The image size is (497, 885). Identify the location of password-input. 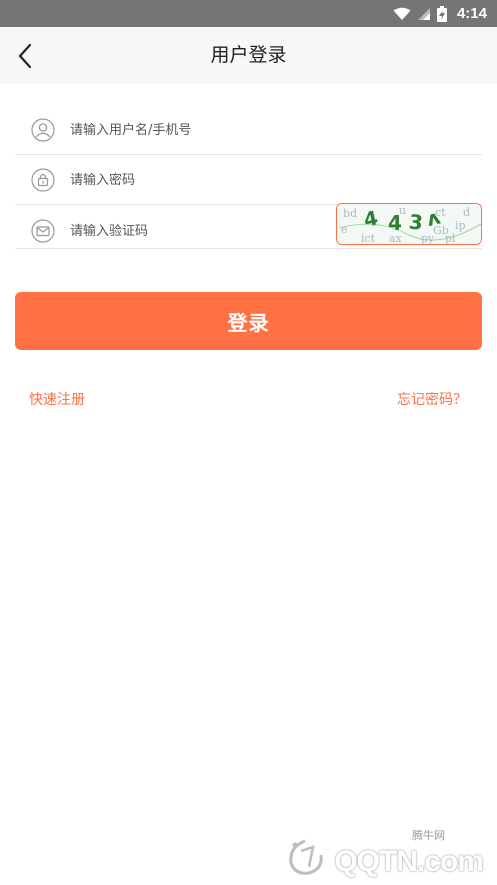
(200, 180).